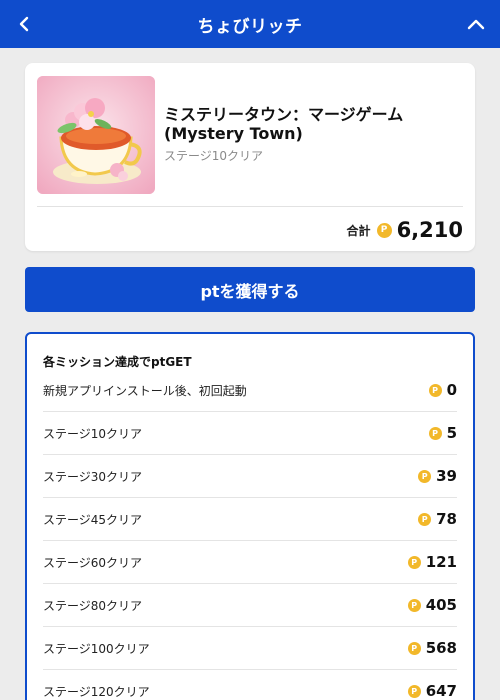 The image size is (500, 700). What do you see at coordinates (93, 433) in the screenshot?
I see `mission-label: ステージ10クリア` at bounding box center [93, 433].